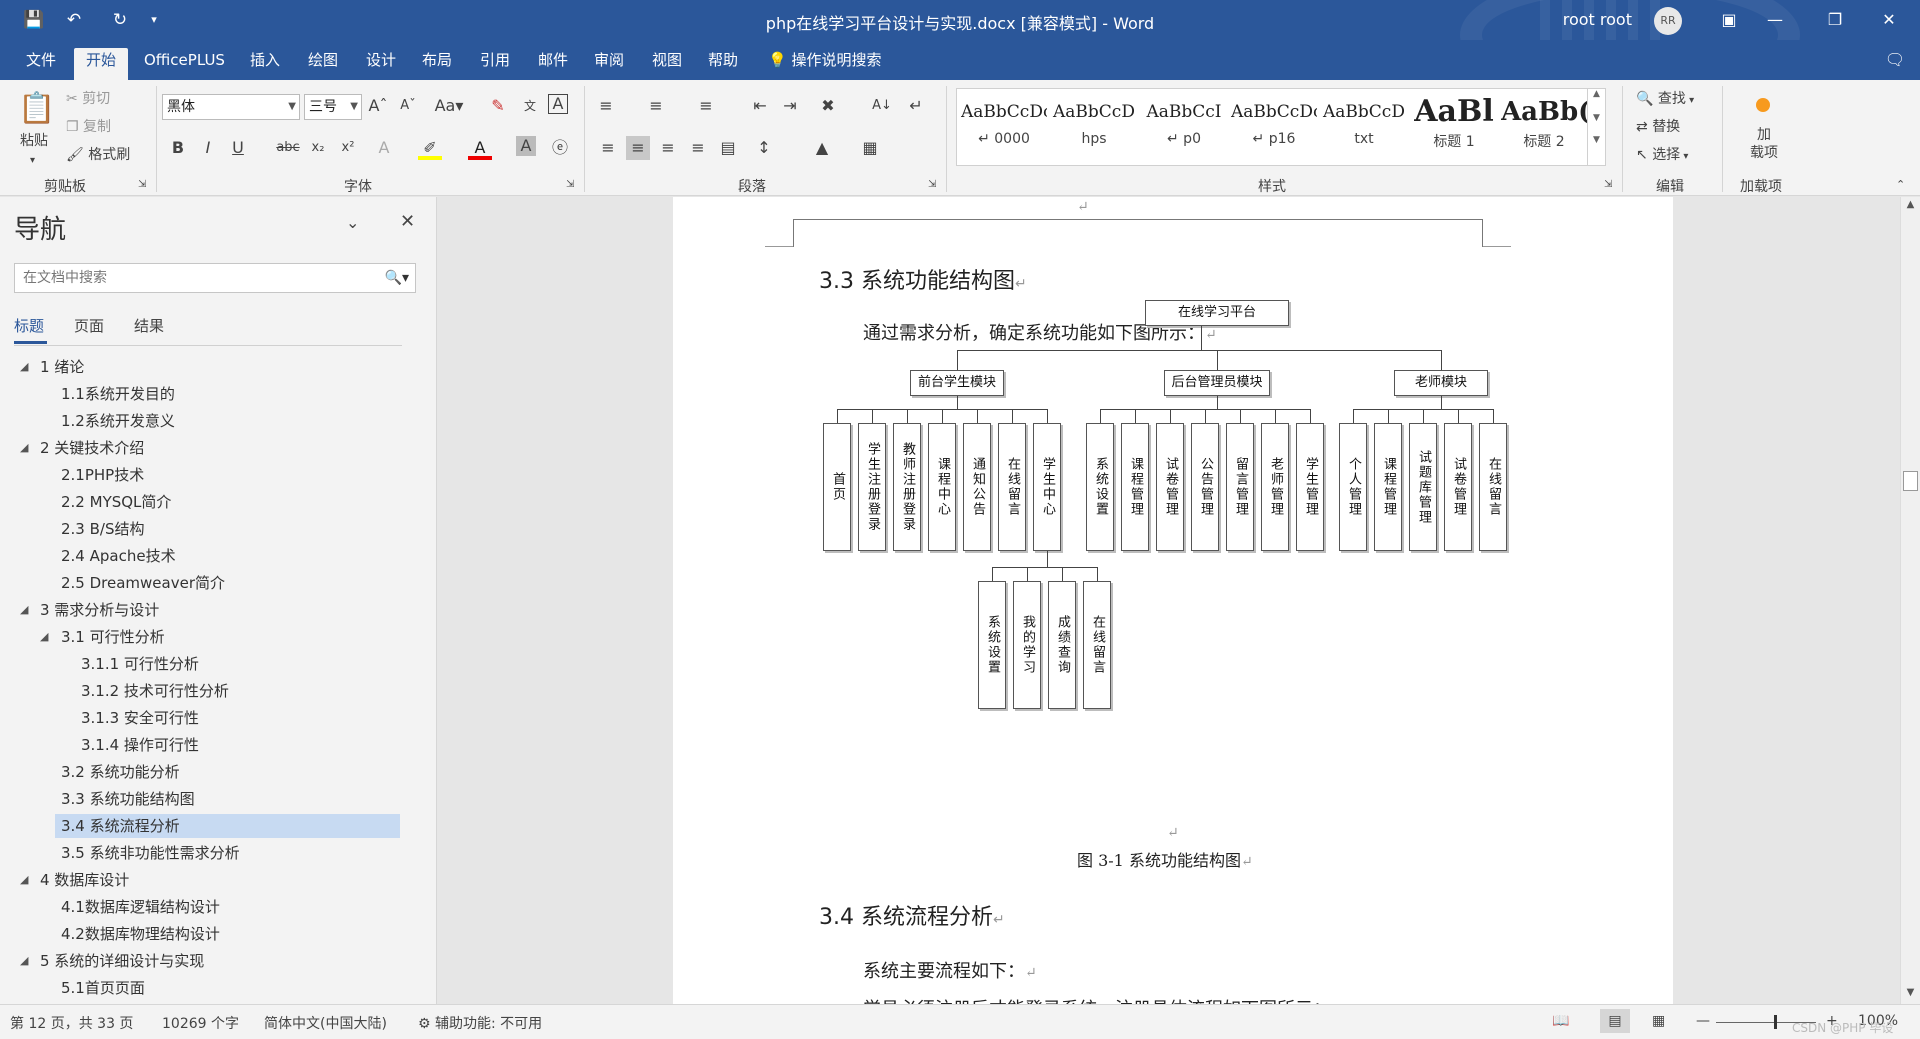 This screenshot has height=1039, width=1920. Describe the element at coordinates (37, 109) in the screenshot. I see `paste-icon: 📋` at that location.